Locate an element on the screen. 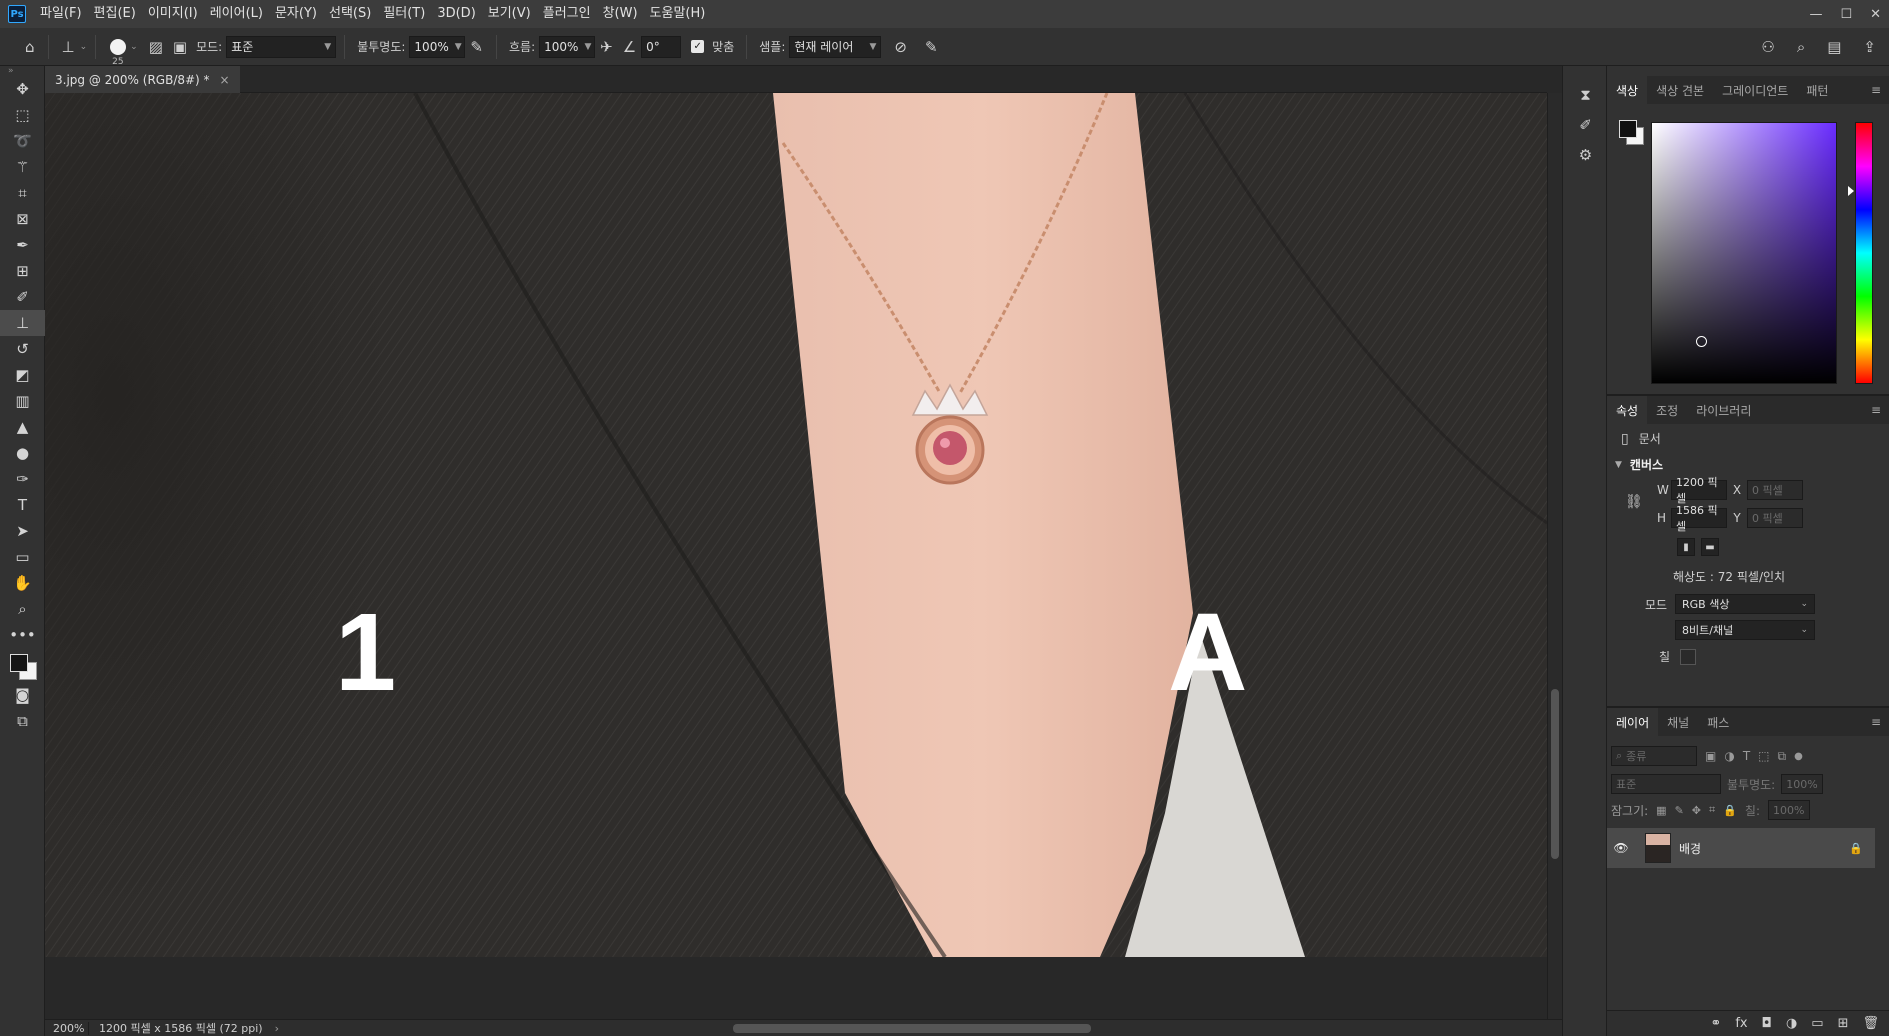 This screenshot has height=1036, width=1889. export-icon: ⇪ is located at coordinates (1869, 47).